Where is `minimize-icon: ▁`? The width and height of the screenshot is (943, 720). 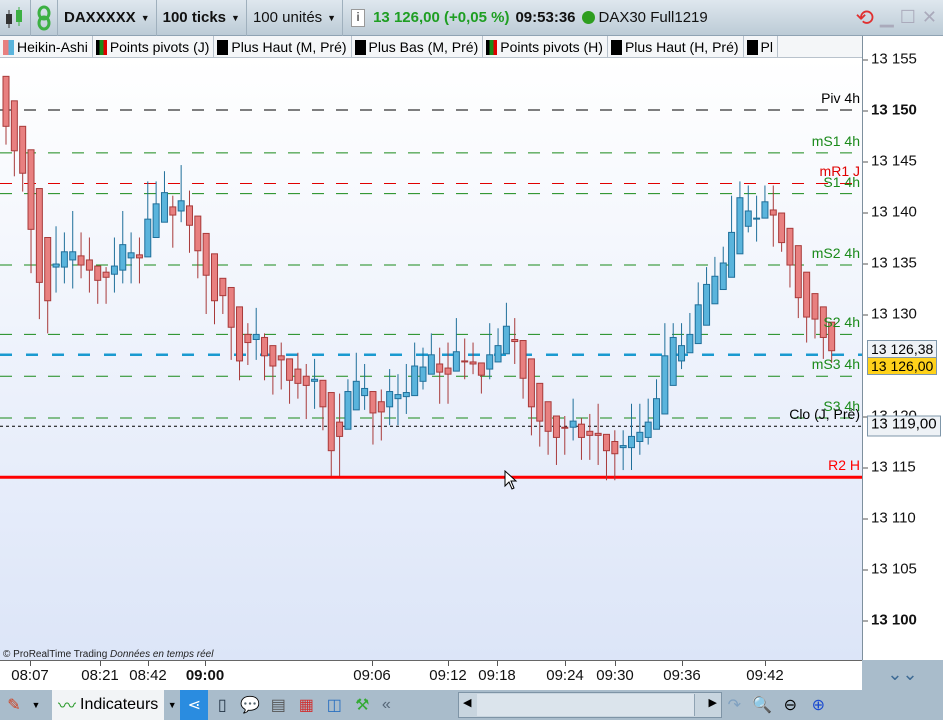
minimize-icon: ▁ is located at coordinates (887, 17).